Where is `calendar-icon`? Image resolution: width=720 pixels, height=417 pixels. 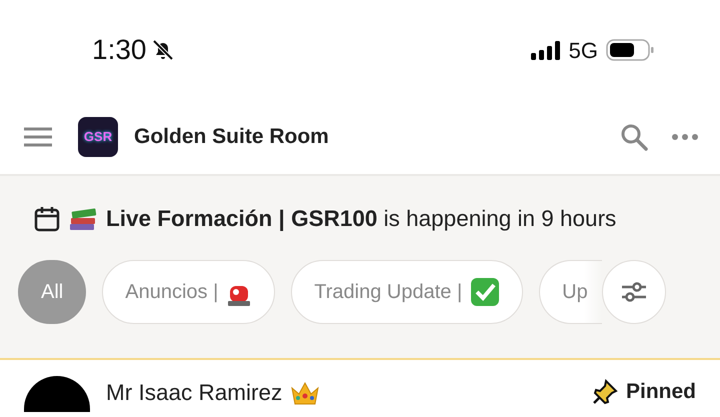 calendar-icon is located at coordinates (47, 219).